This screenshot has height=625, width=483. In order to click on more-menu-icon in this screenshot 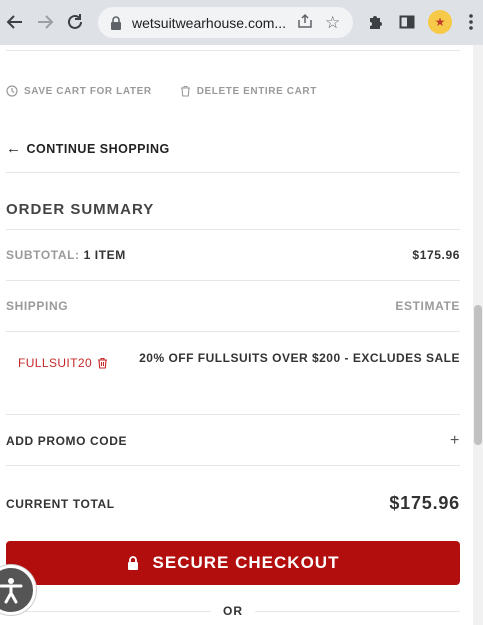, I will do `click(470, 22)`.